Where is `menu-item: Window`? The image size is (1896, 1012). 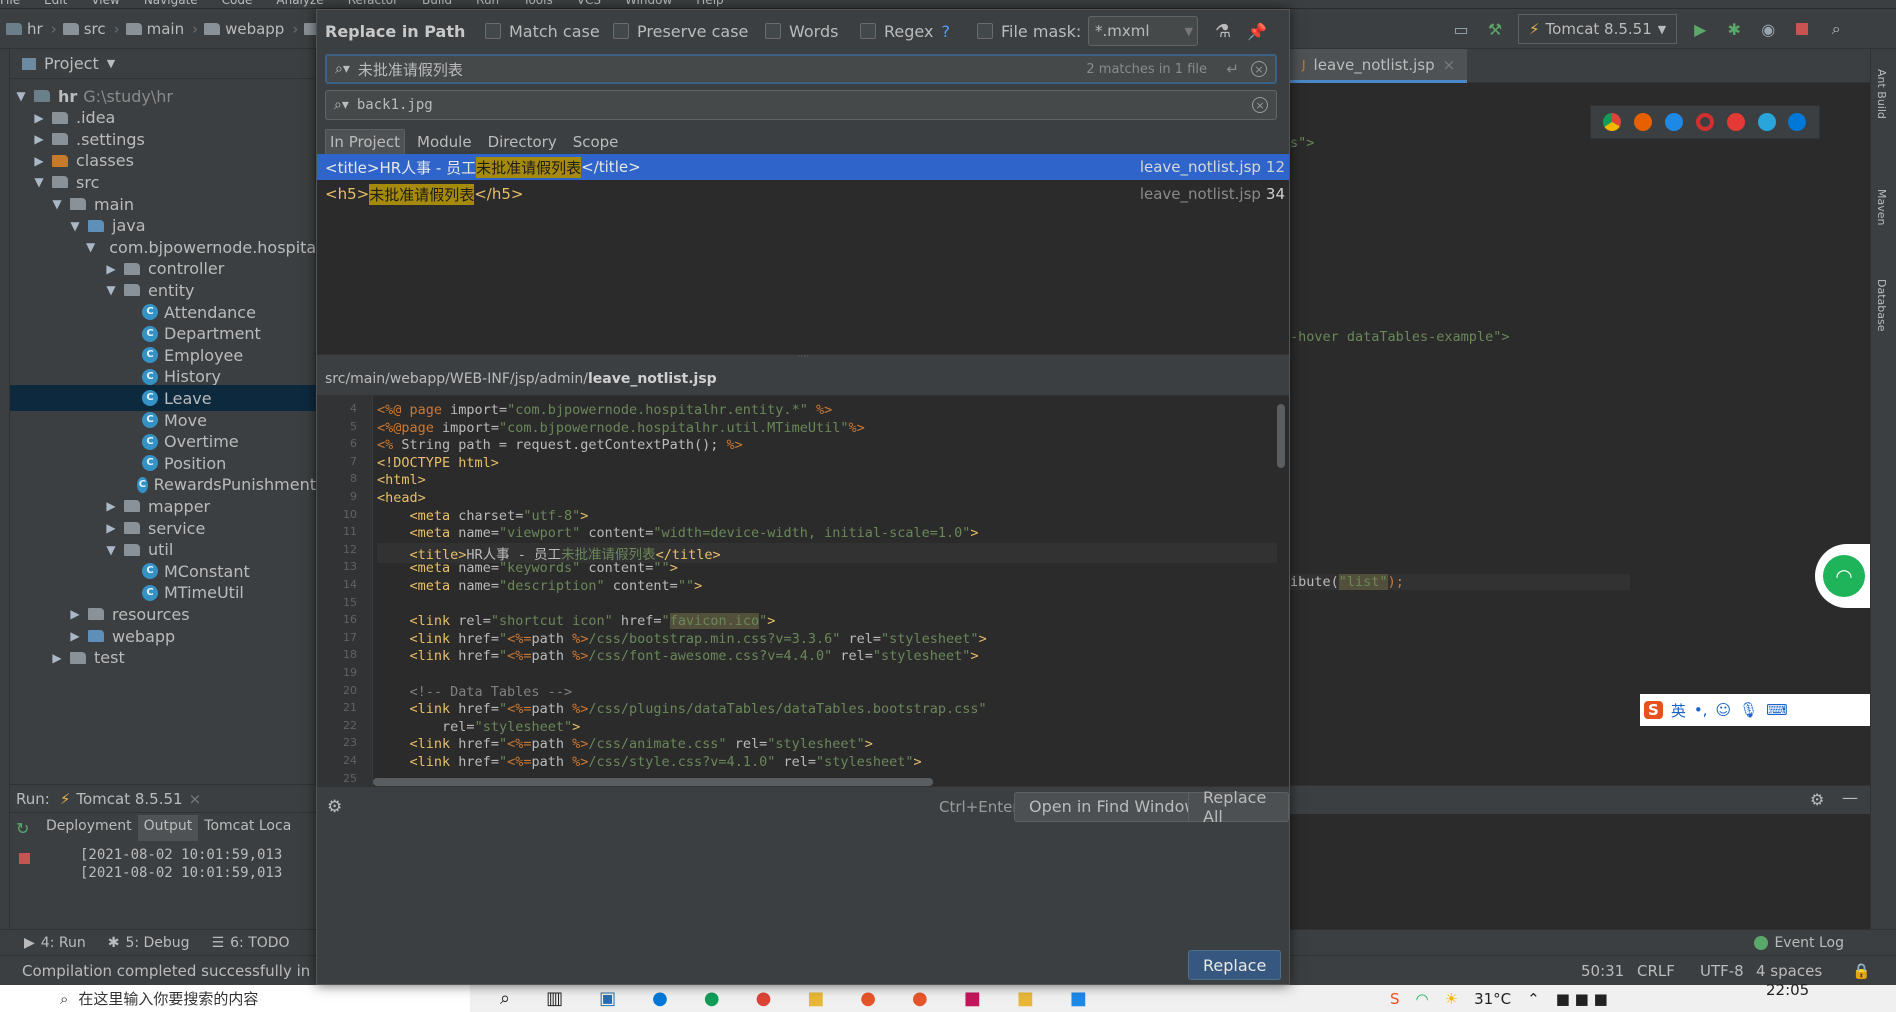 menu-item: Window is located at coordinates (648, 3).